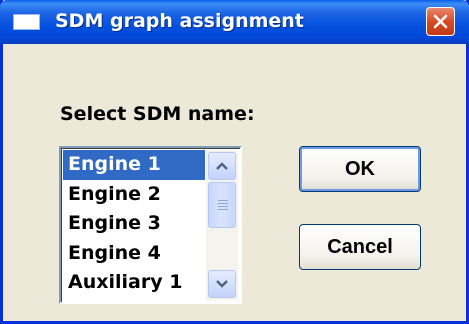 This screenshot has width=469, height=324. Describe the element at coordinates (179, 21) in the screenshot. I see `window-title: SDM graph assignment` at that location.